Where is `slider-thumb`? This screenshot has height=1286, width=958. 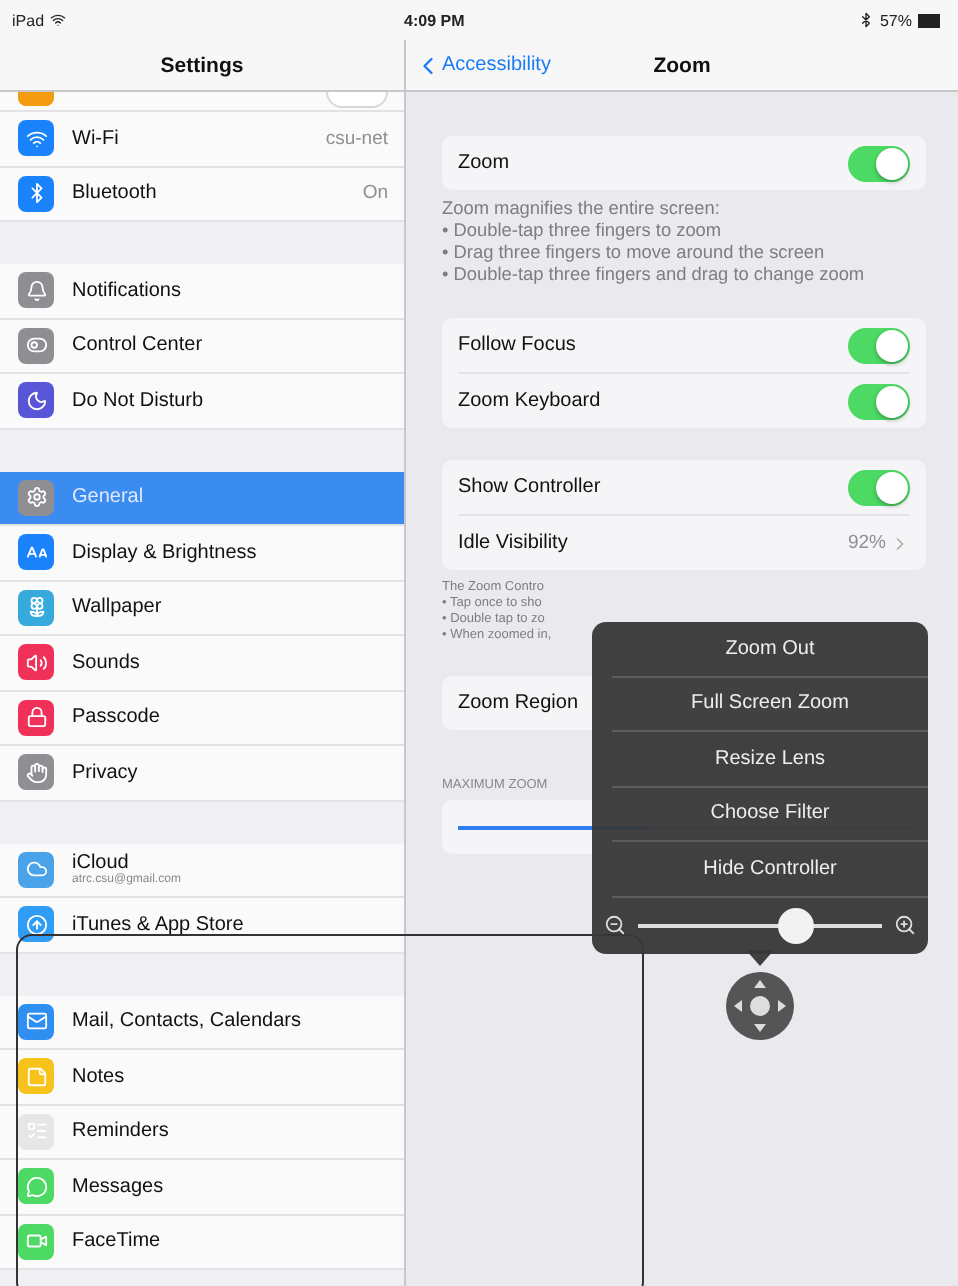 slider-thumb is located at coordinates (796, 925).